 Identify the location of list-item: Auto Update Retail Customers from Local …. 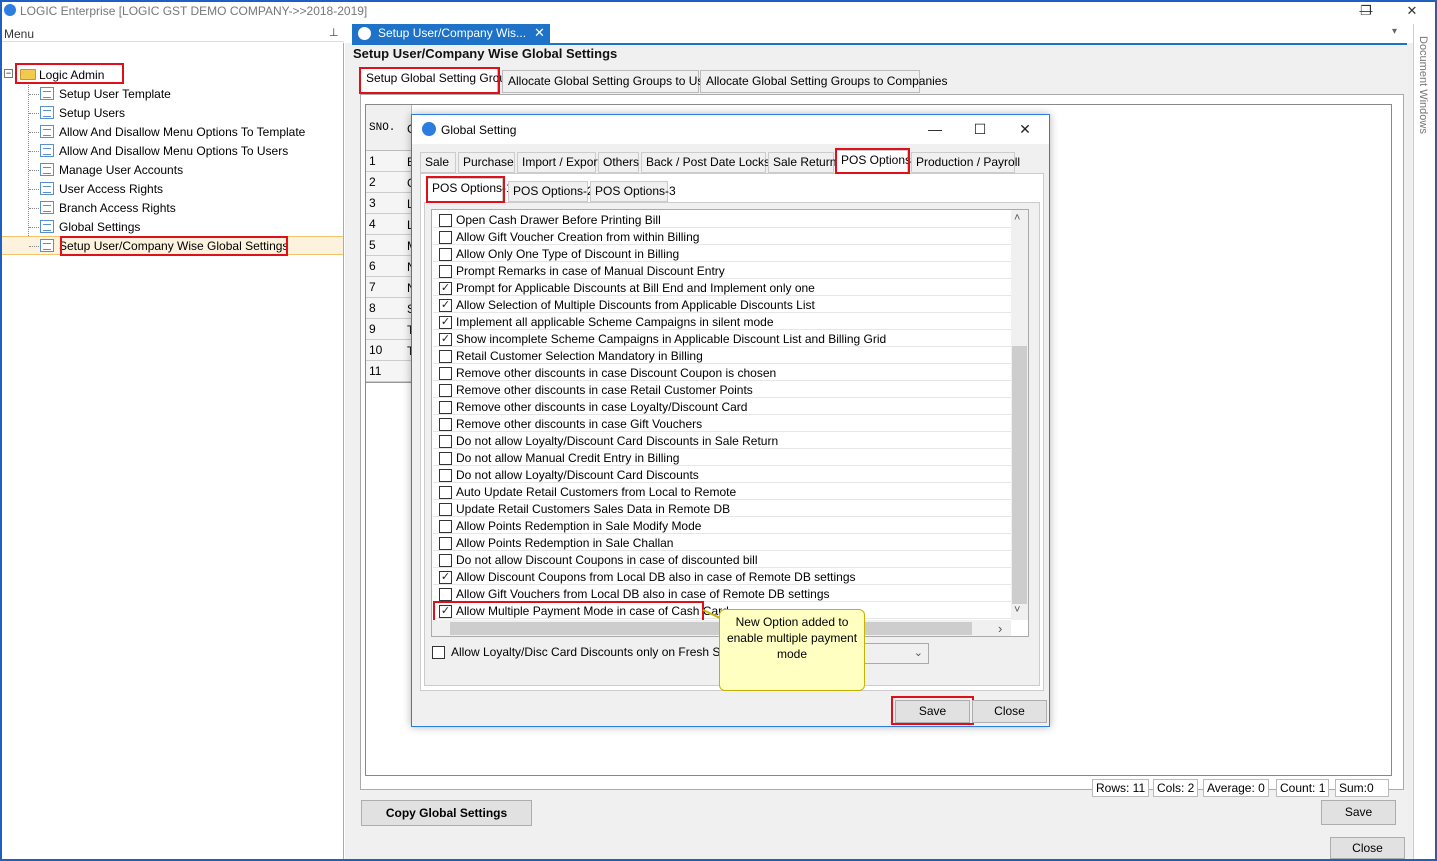
(722, 491).